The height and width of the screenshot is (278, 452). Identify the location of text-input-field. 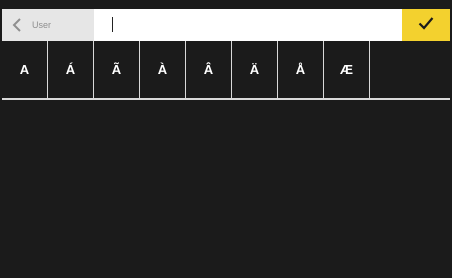
(248, 25).